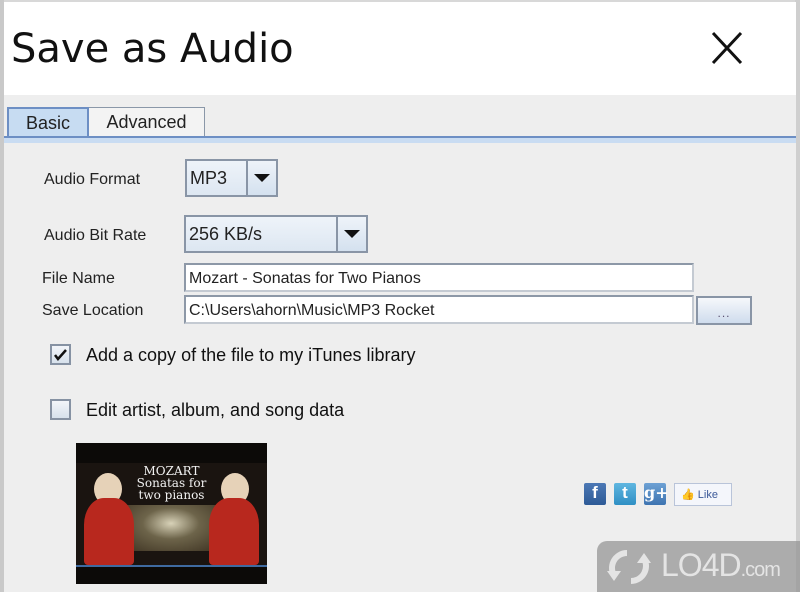 The height and width of the screenshot is (592, 800). What do you see at coordinates (439, 277) in the screenshot?
I see `file-name-input: Mozart - Sonatas for Two Pianos` at bounding box center [439, 277].